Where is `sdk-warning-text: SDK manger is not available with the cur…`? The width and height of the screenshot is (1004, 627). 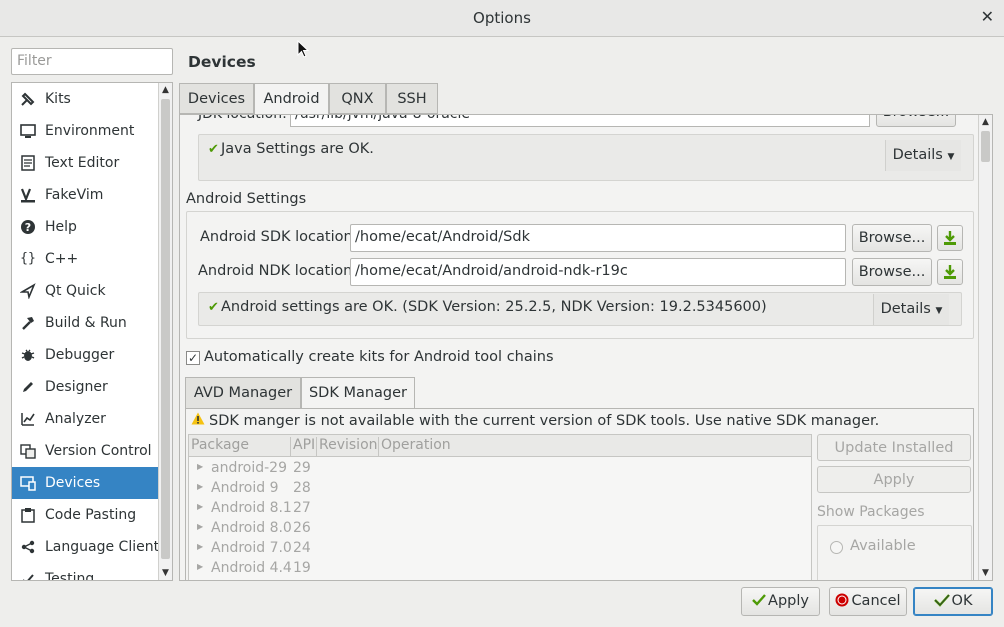
sdk-warning-text: SDK manger is not available with the cur… is located at coordinates (544, 421).